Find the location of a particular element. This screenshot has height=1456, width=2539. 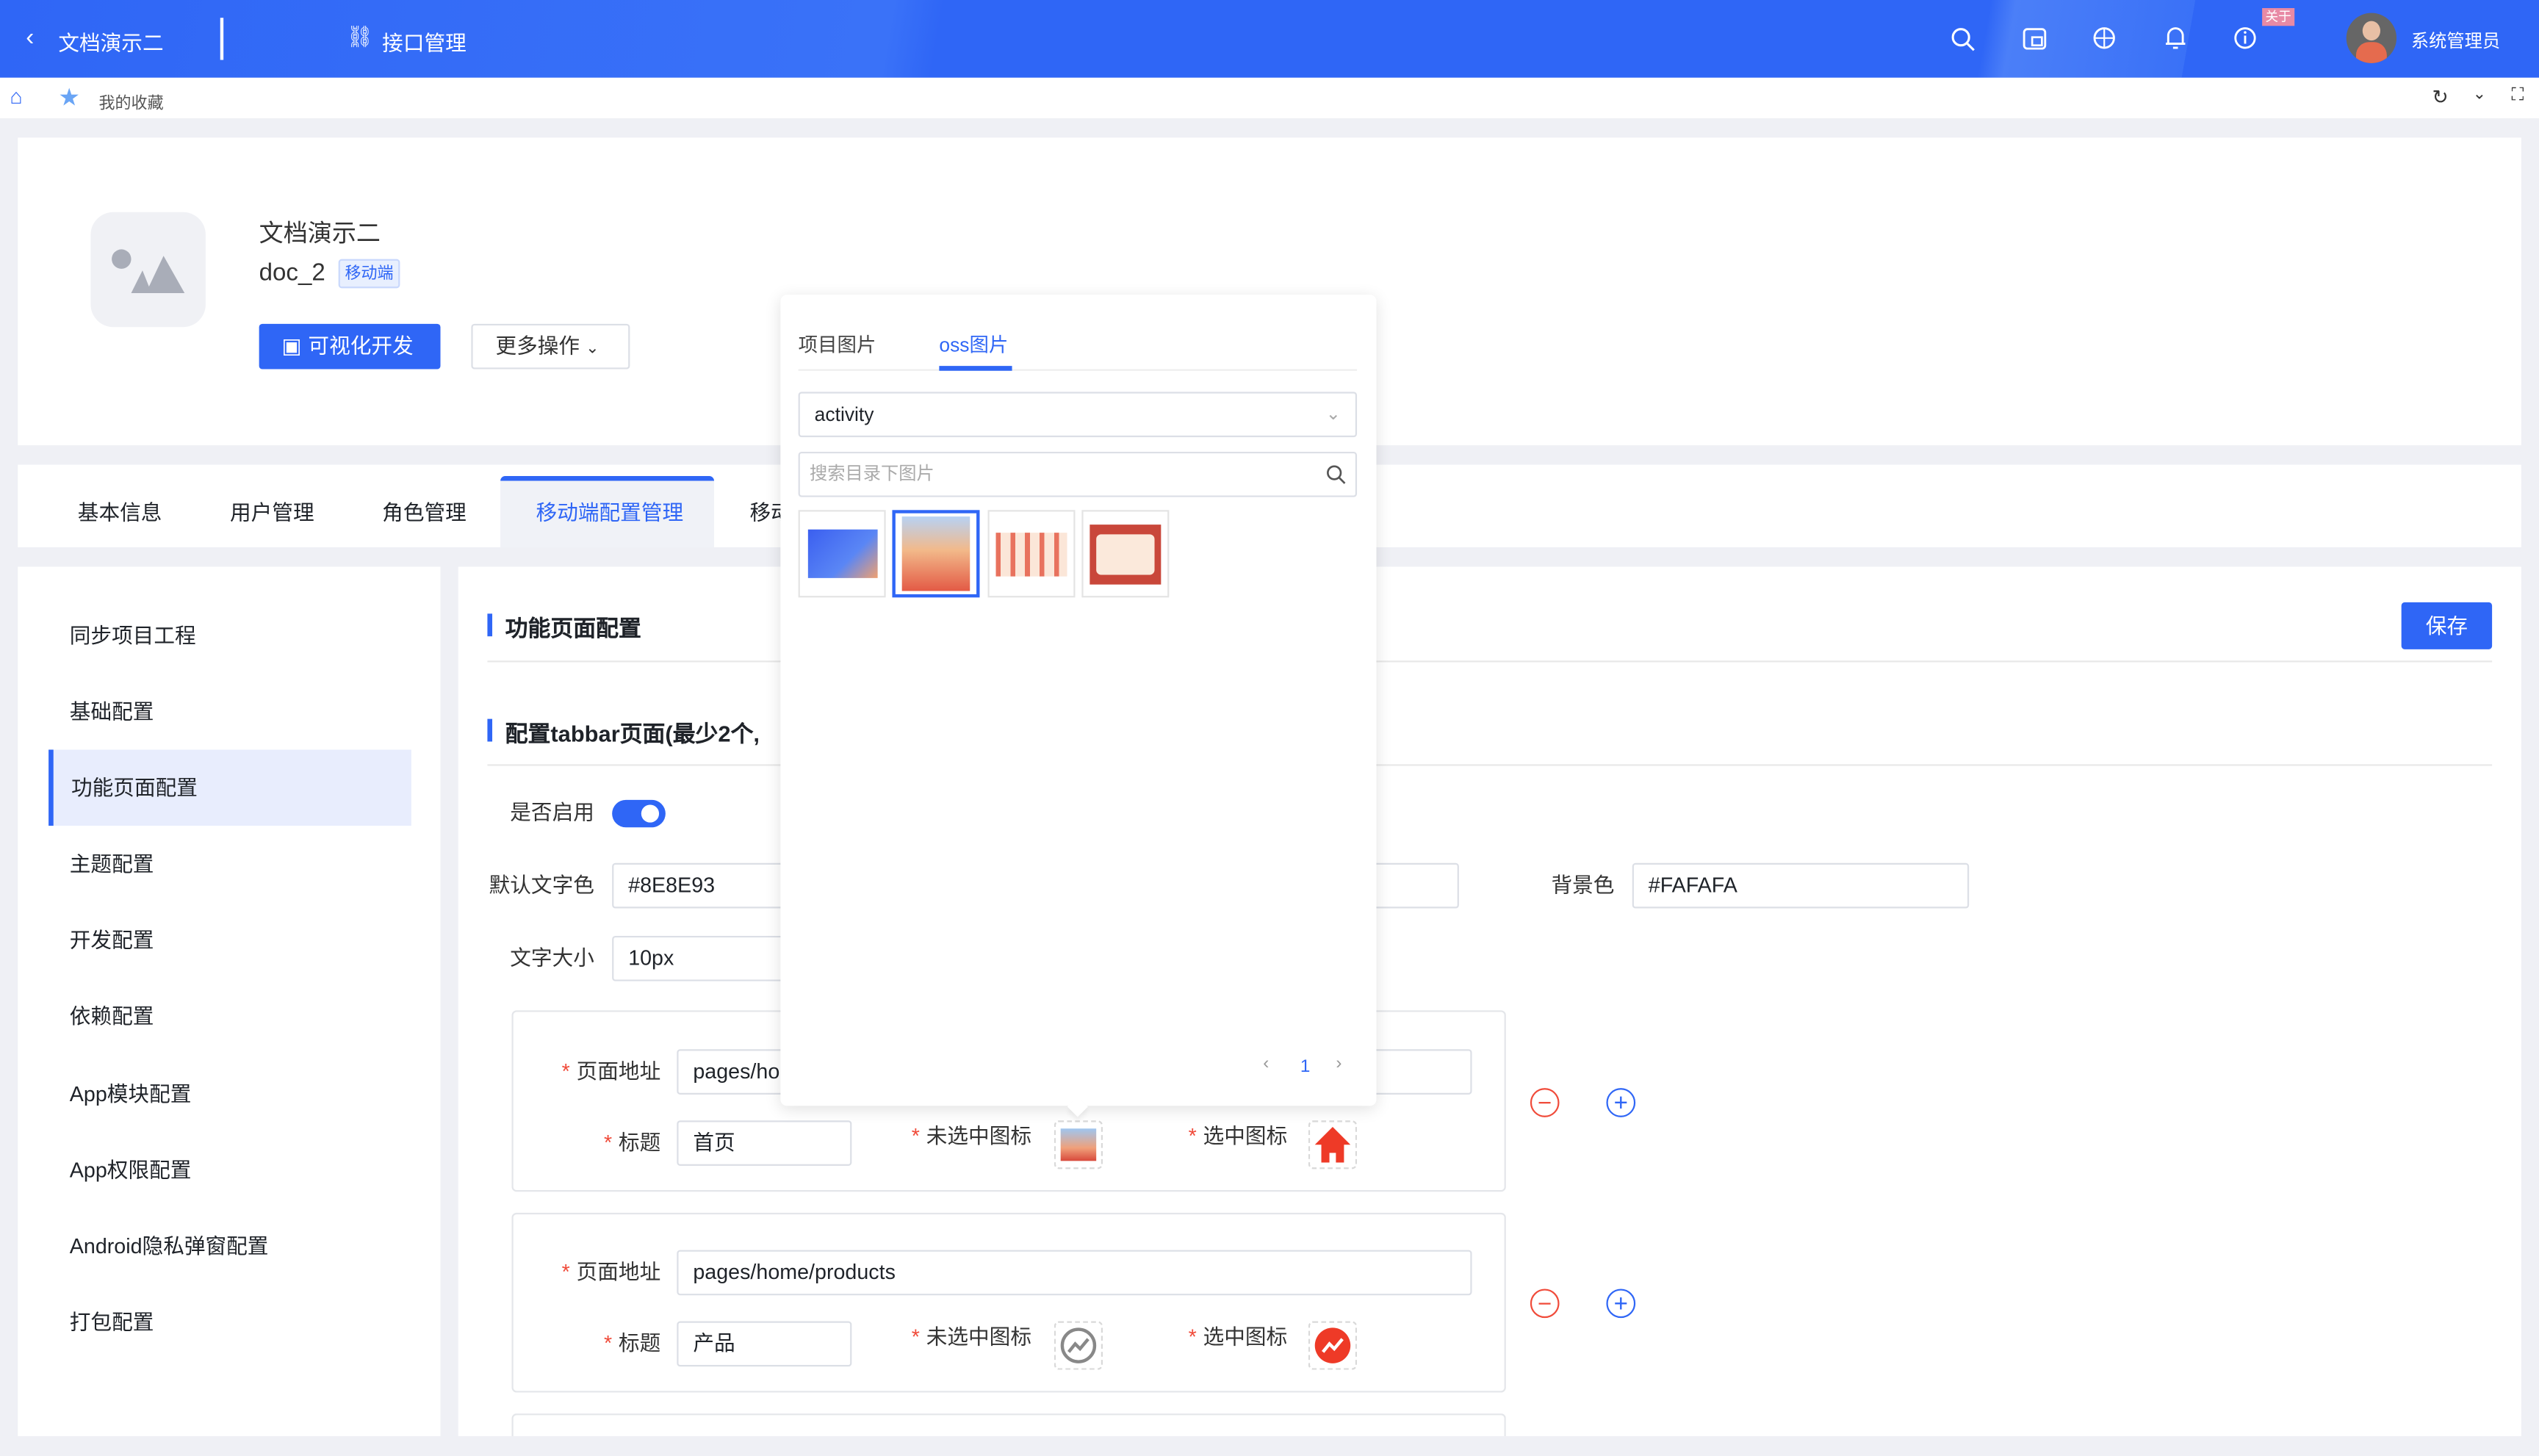

favorites-bar: ⌂ ★ 我的收藏 ↻ ⌄ ⛶ is located at coordinates (1269, 97).